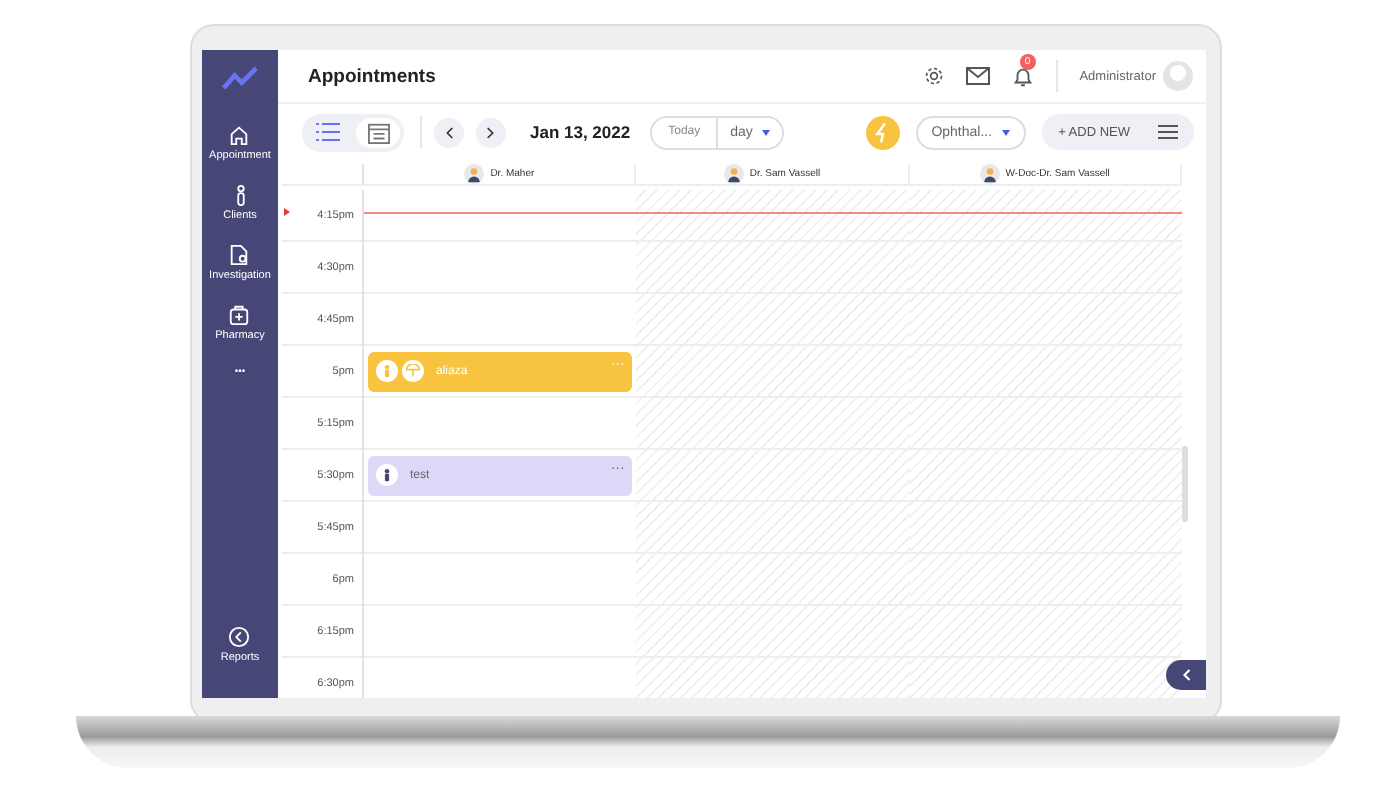 This screenshot has width=1376, height=800. What do you see at coordinates (413, 371) in the screenshot?
I see `umbrella-icon` at bounding box center [413, 371].